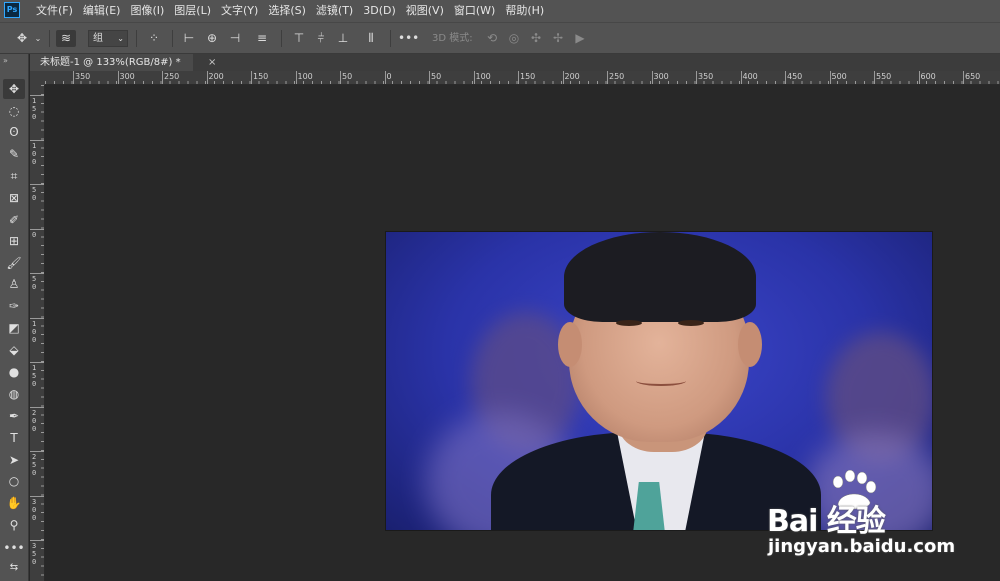  What do you see at coordinates (536, 38) in the screenshot?
I see `3d-pan-icon: ✣` at bounding box center [536, 38].